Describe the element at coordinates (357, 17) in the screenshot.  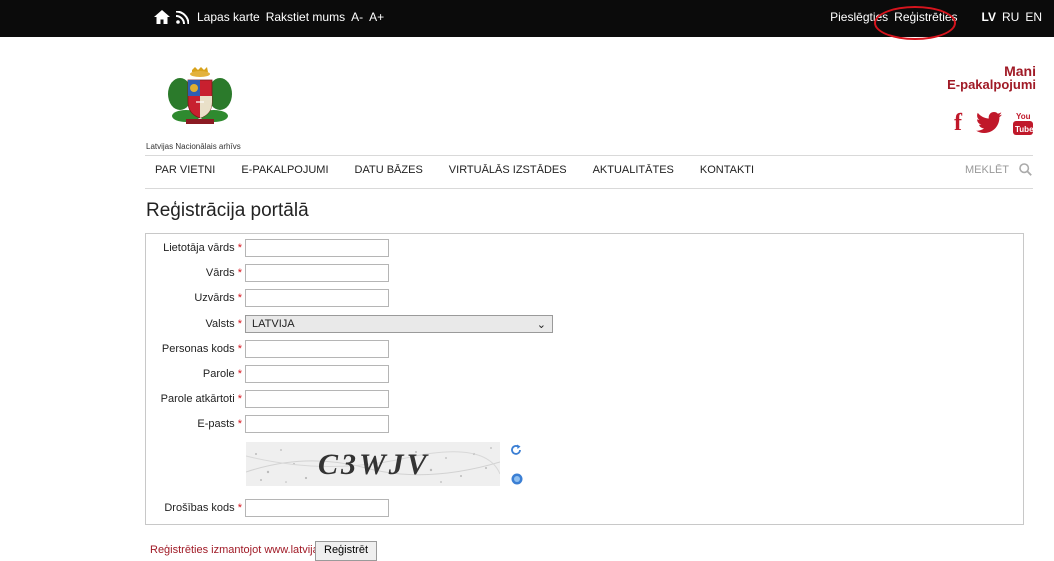
I see `font-decrease-link: A-` at that location.